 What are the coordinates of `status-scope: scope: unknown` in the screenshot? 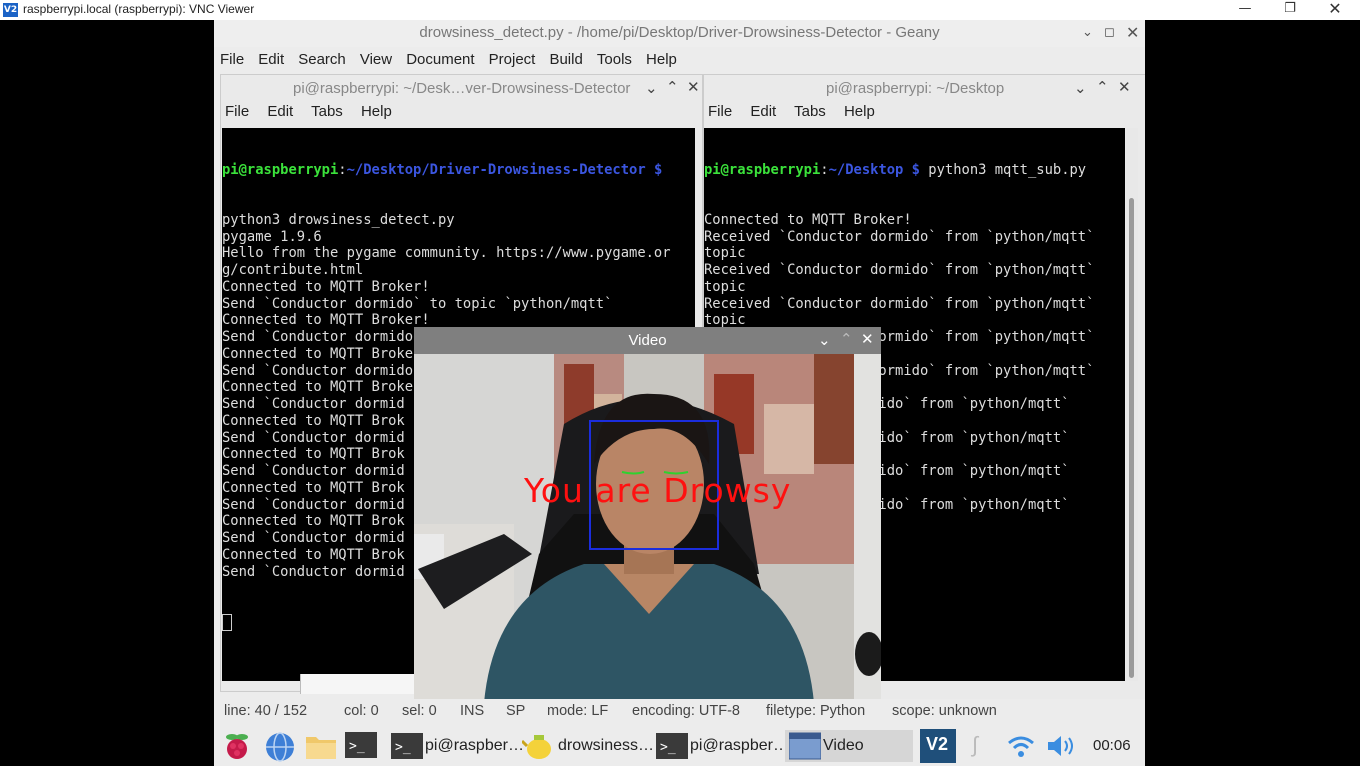 It's located at (944, 711).